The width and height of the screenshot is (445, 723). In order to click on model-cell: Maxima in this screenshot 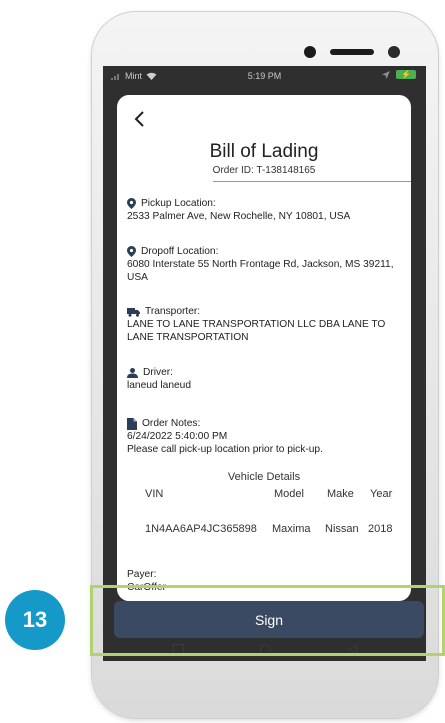, I will do `click(291, 529)`.